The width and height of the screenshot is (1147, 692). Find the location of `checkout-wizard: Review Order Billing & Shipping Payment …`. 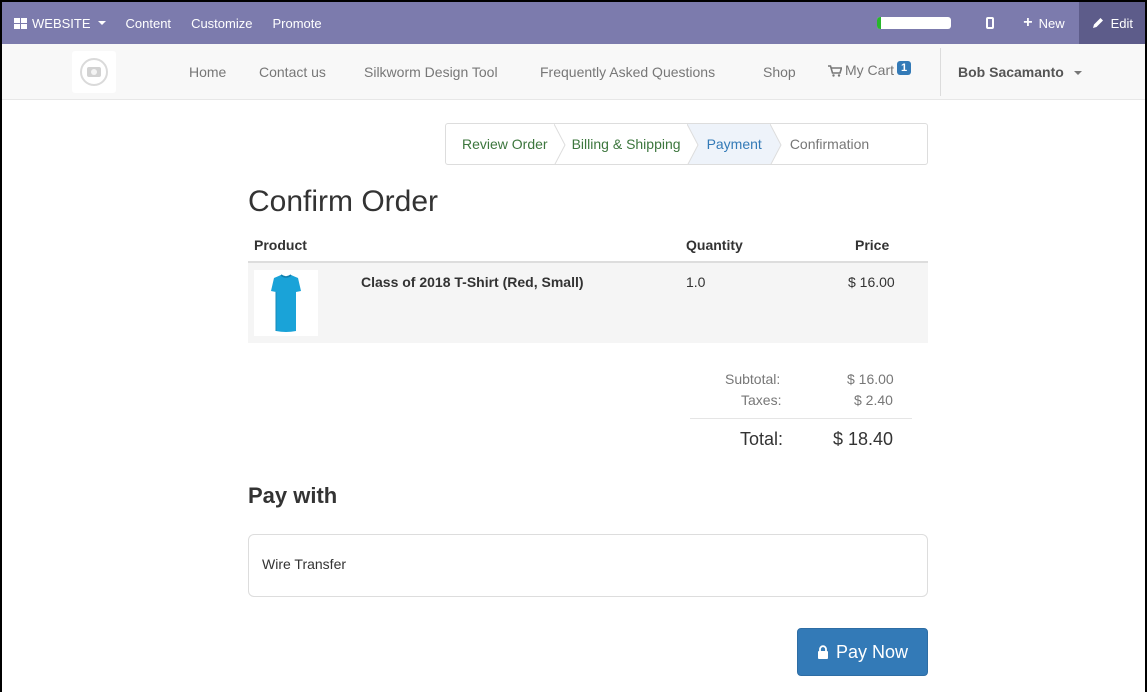

checkout-wizard: Review Order Billing & Shipping Payment … is located at coordinates (686, 144).